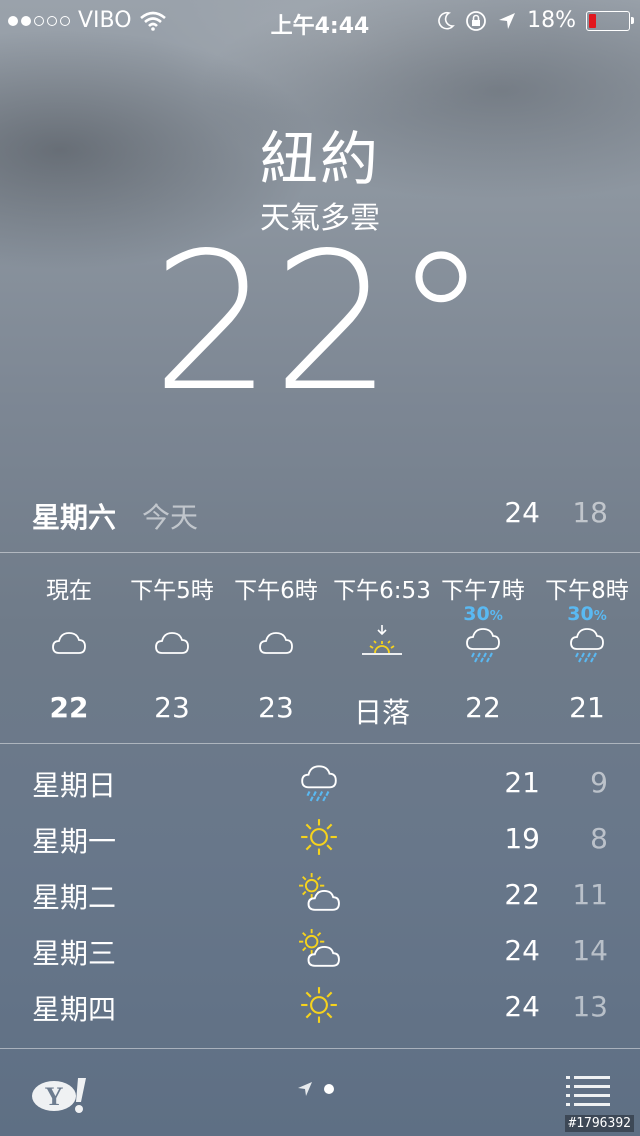 Image resolution: width=640 pixels, height=1136 pixels. What do you see at coordinates (381, 712) in the screenshot?
I see `hourly-temp: 日落` at bounding box center [381, 712].